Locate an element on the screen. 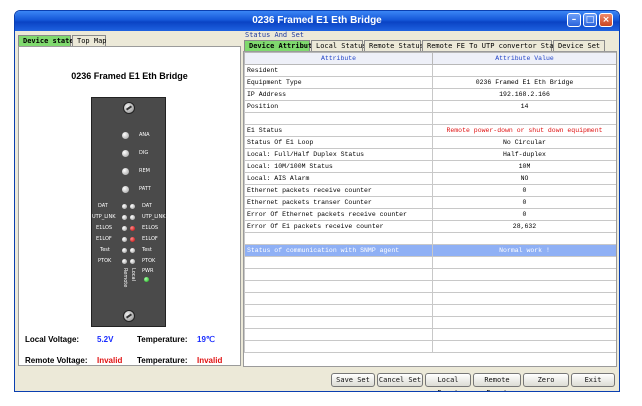 The image size is (642, 406). led-e1los-remote is located at coordinates (124, 228).